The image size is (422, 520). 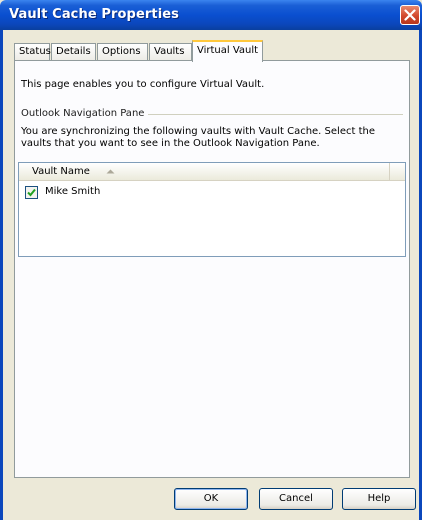 I want to click on tab-vaults: Vaults, so click(x=170, y=52).